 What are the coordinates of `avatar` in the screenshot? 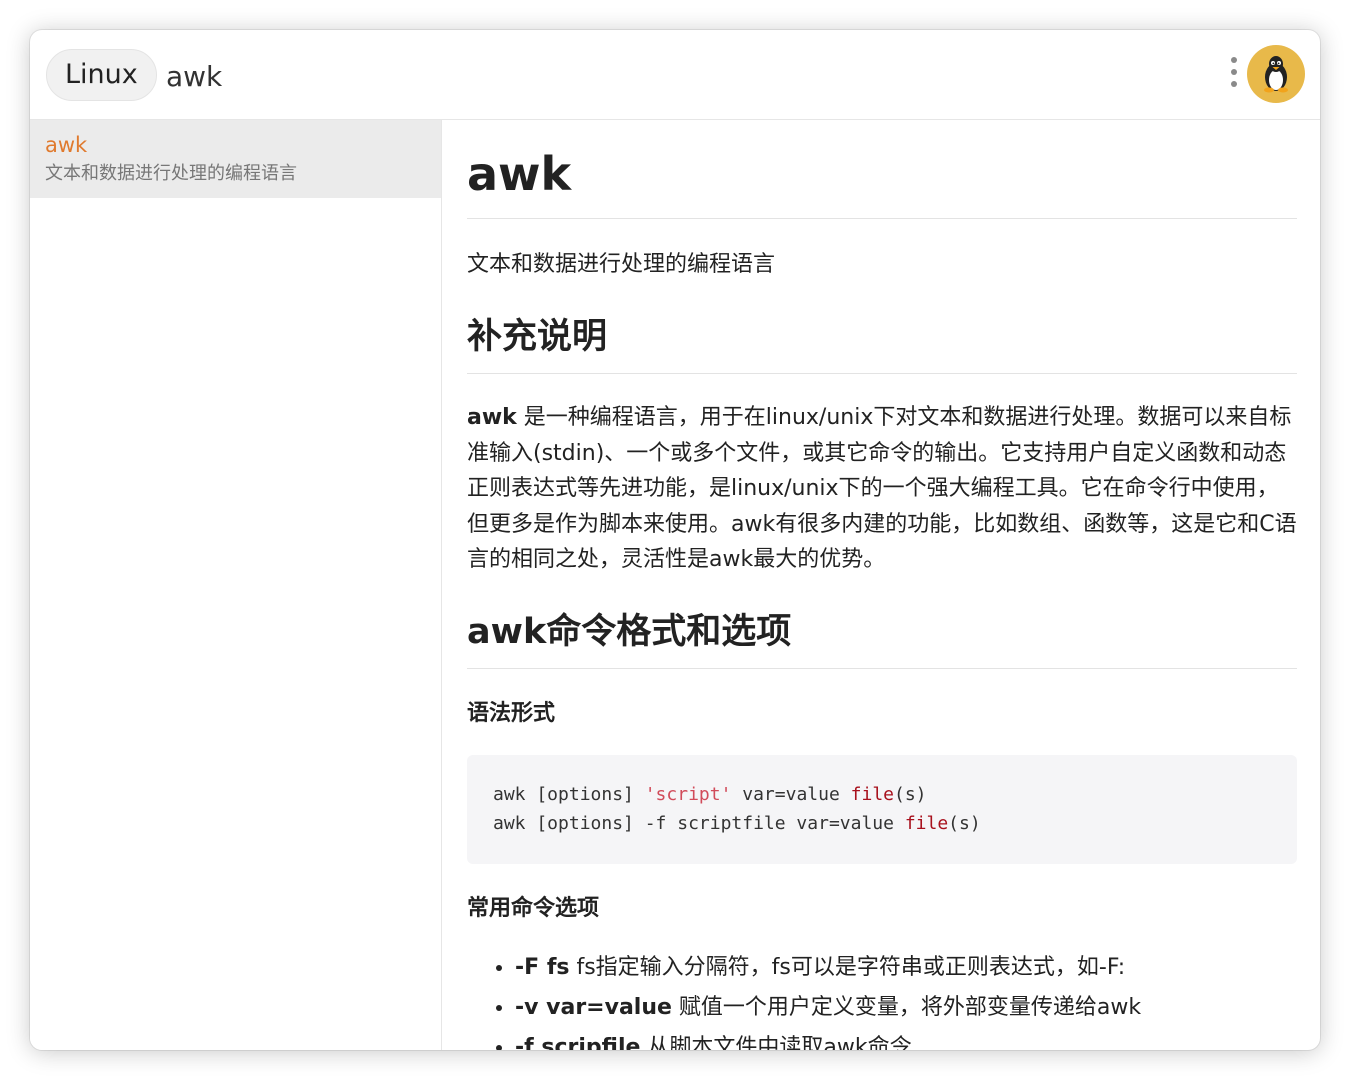 It's located at (1276, 74).